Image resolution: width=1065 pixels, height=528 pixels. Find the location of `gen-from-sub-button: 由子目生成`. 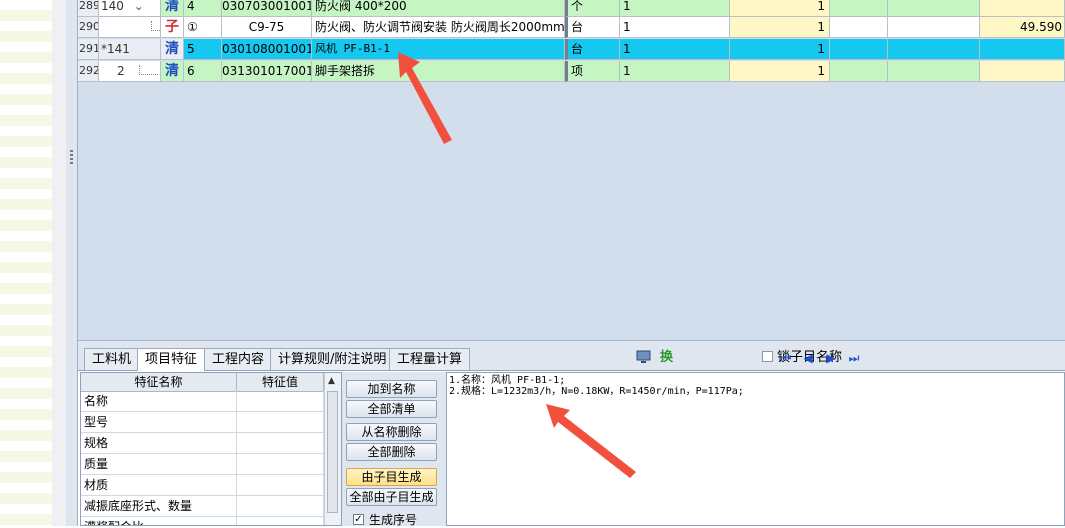

gen-from-sub-button: 由子目生成 is located at coordinates (391, 477).